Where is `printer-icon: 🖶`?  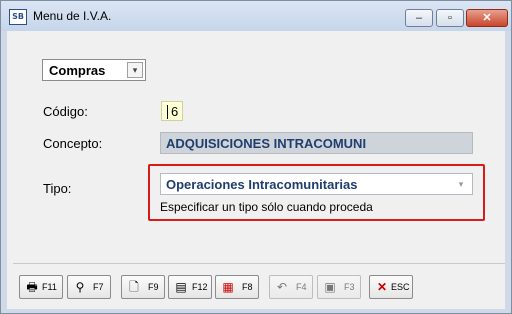
printer-icon: 🖶 is located at coordinates (32, 287).